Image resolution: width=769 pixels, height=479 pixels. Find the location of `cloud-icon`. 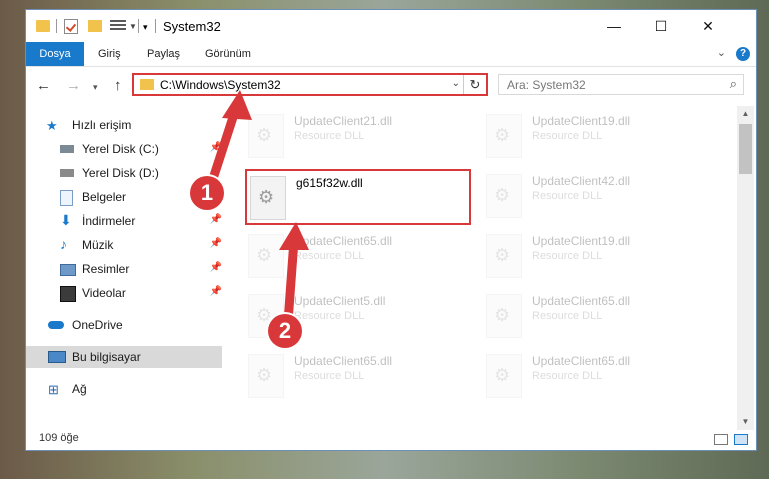

cloud-icon is located at coordinates (56, 325).